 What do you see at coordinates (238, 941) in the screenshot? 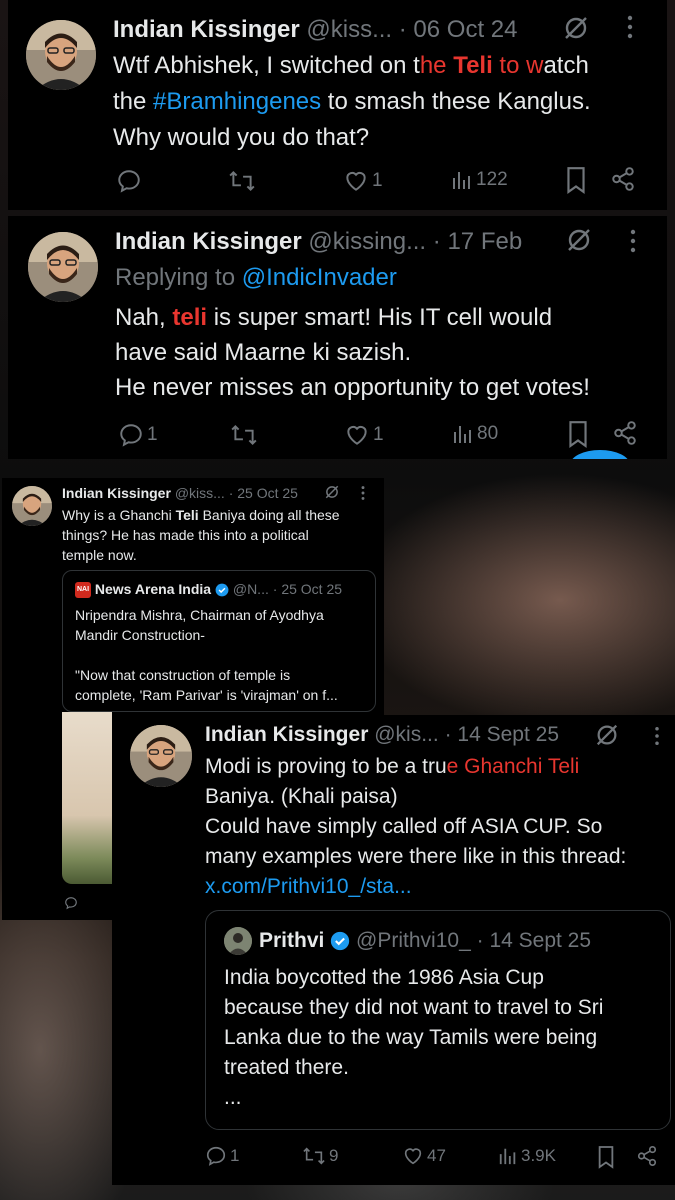
I see `quote-avatar` at bounding box center [238, 941].